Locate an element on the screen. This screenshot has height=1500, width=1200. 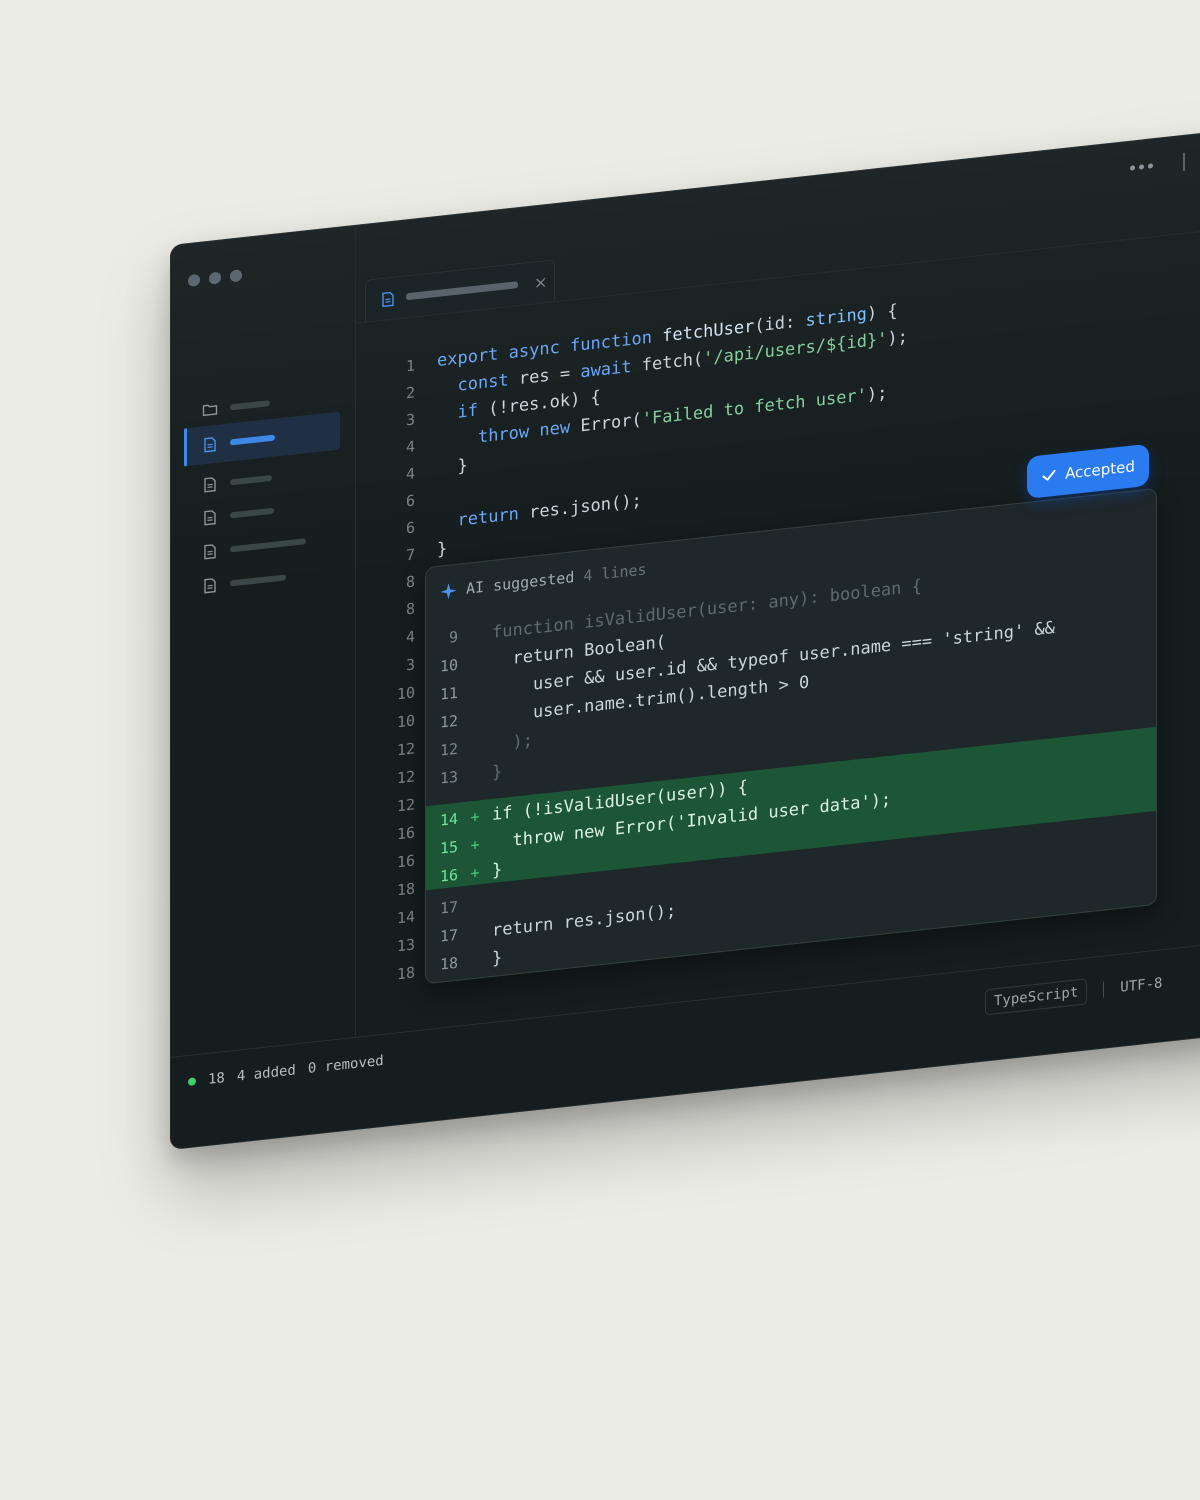
status-left: 18 4 added 0 removed is located at coordinates (286, 1071).